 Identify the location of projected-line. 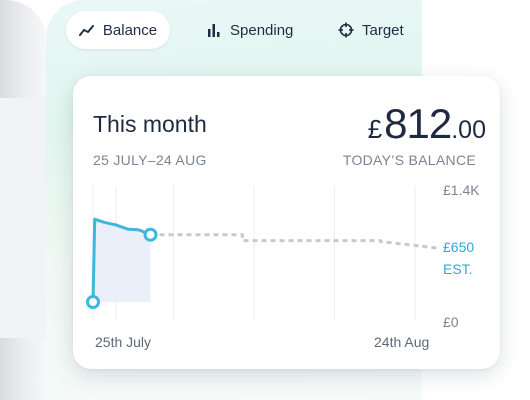
(294, 241).